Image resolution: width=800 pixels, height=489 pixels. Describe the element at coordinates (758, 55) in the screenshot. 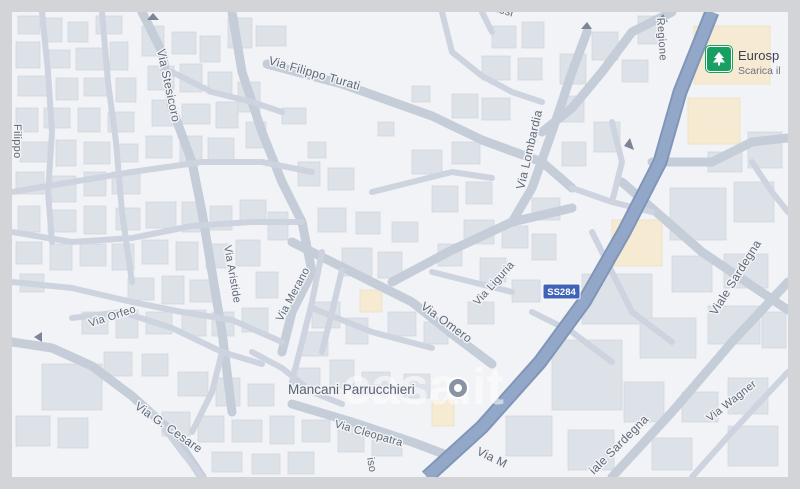

I see `shop-name: Eurosp` at that location.